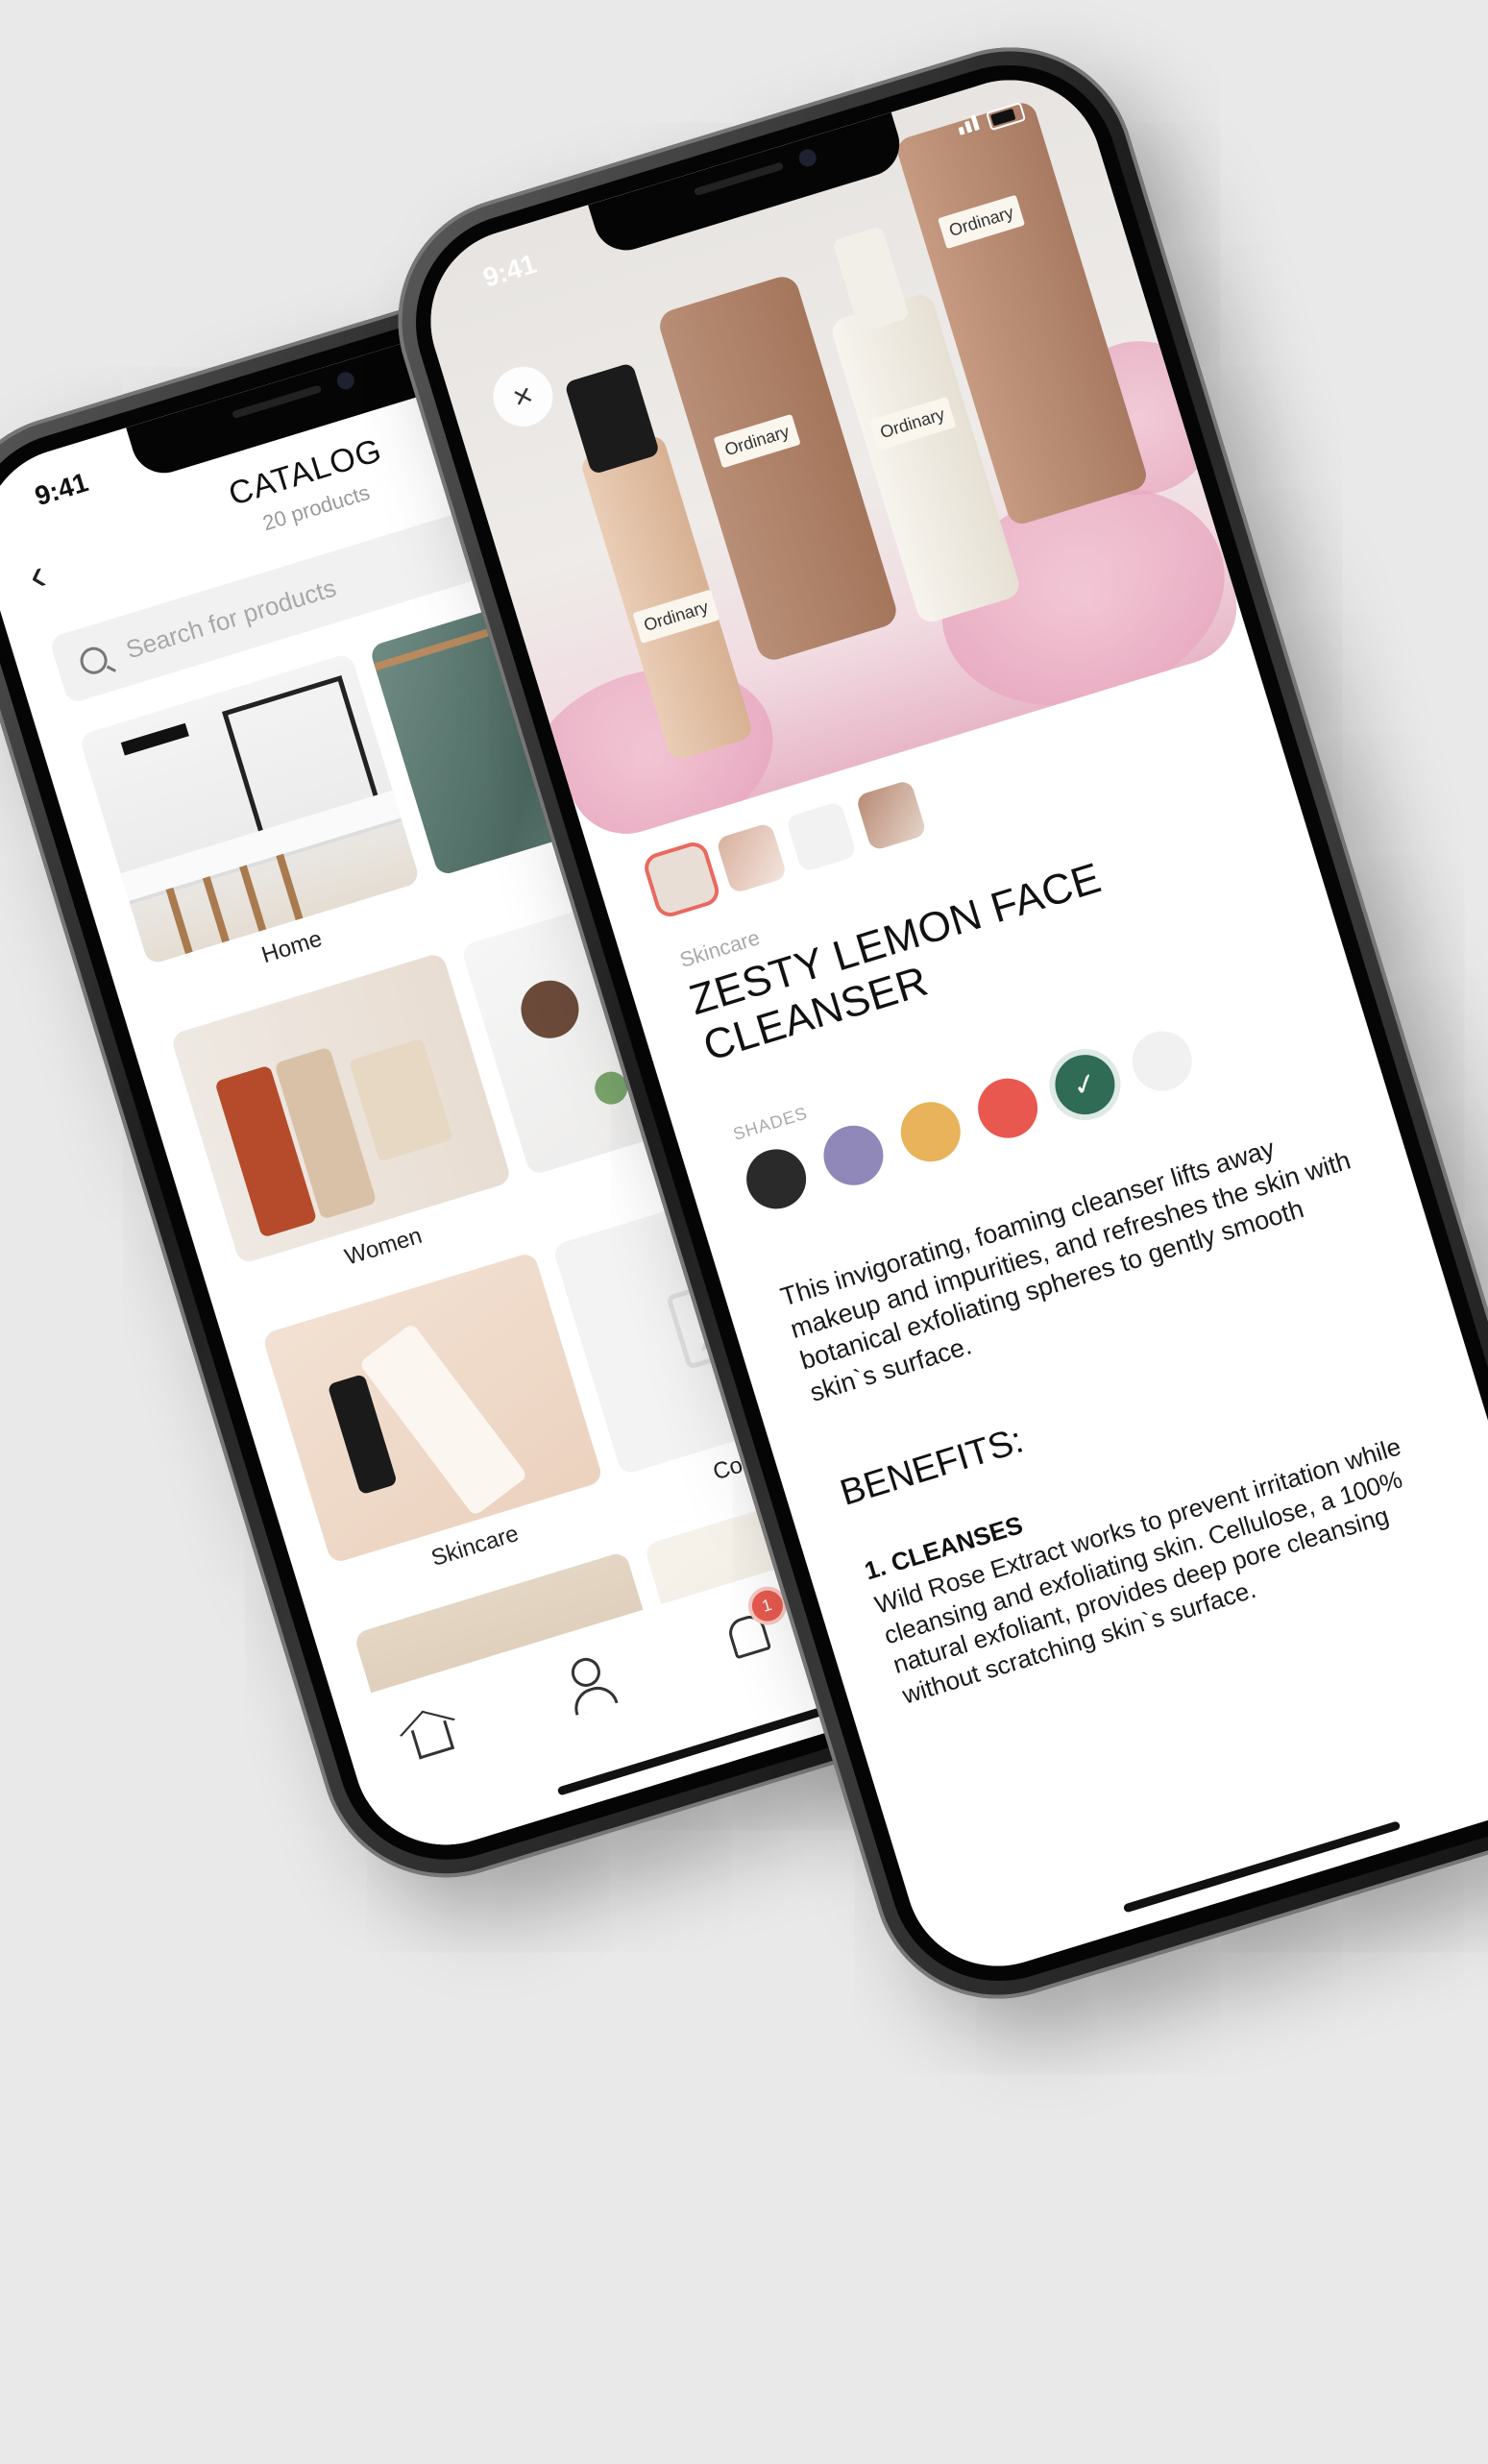  What do you see at coordinates (523, 397) in the screenshot?
I see `close-icon: ×` at bounding box center [523, 397].